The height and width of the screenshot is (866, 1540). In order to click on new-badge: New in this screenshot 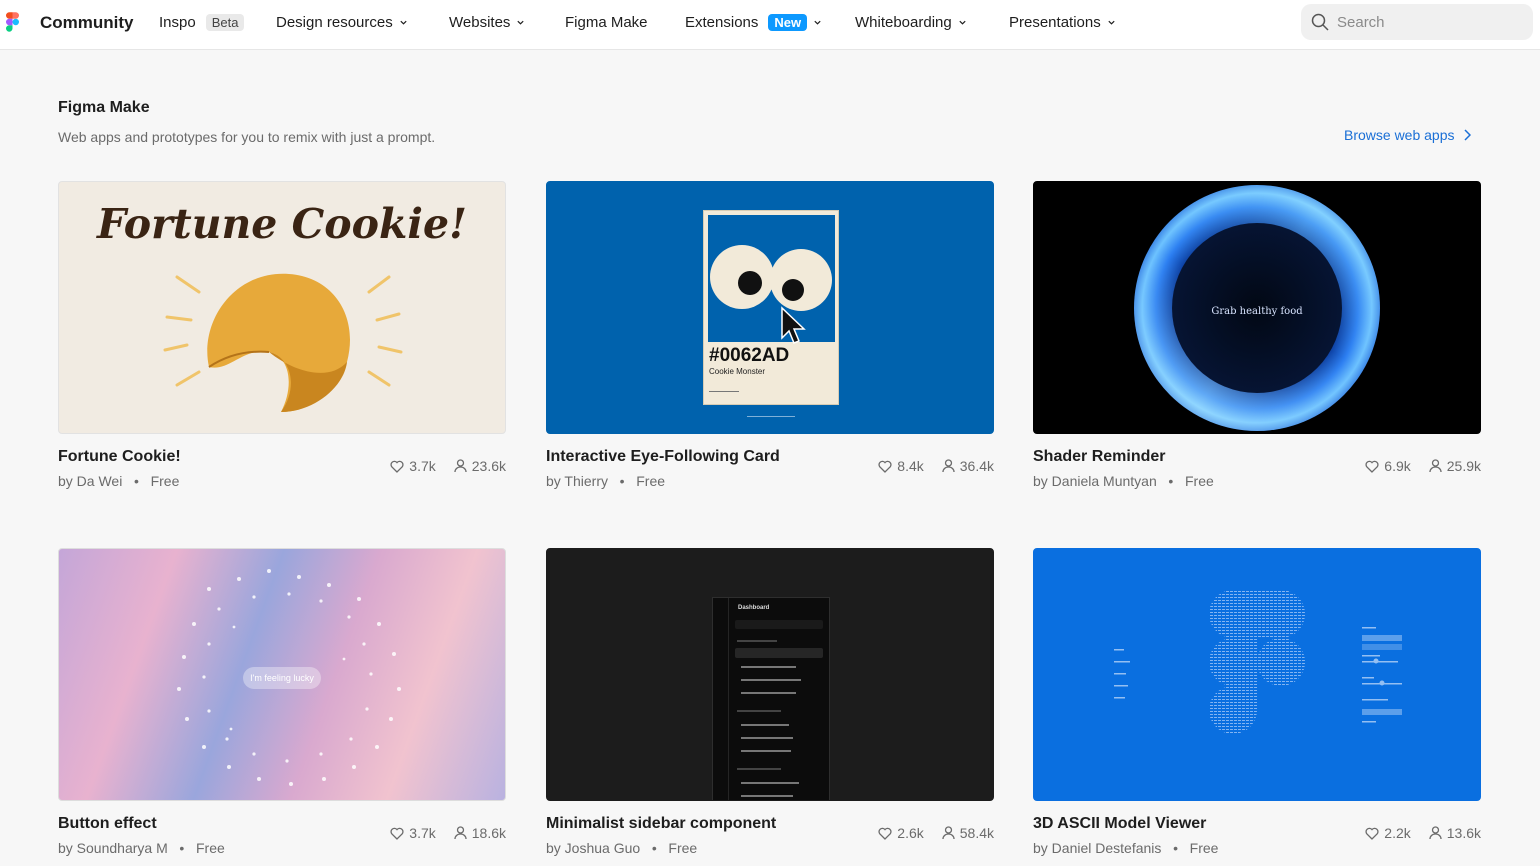, I will do `click(788, 22)`.